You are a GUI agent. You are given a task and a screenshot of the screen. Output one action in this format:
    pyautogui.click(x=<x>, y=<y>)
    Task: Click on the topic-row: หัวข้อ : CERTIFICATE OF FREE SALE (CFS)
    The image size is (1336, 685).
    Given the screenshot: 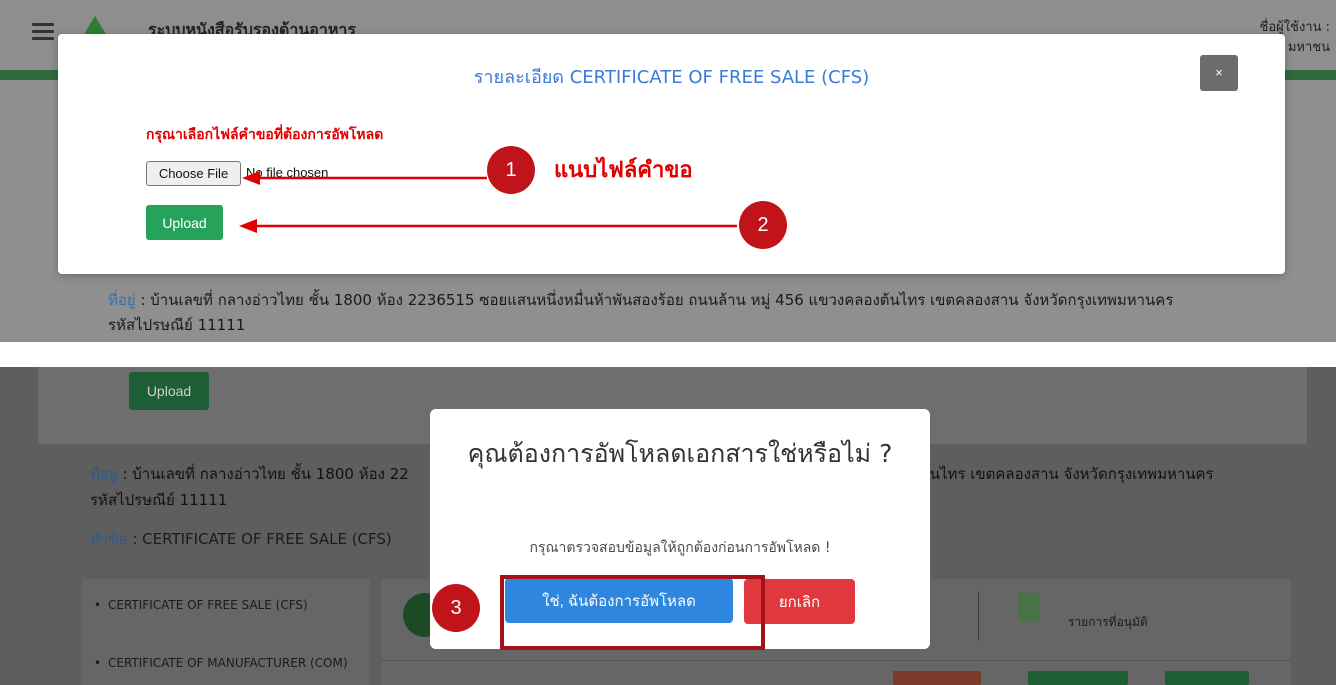 What is the action you would take?
    pyautogui.click(x=241, y=539)
    